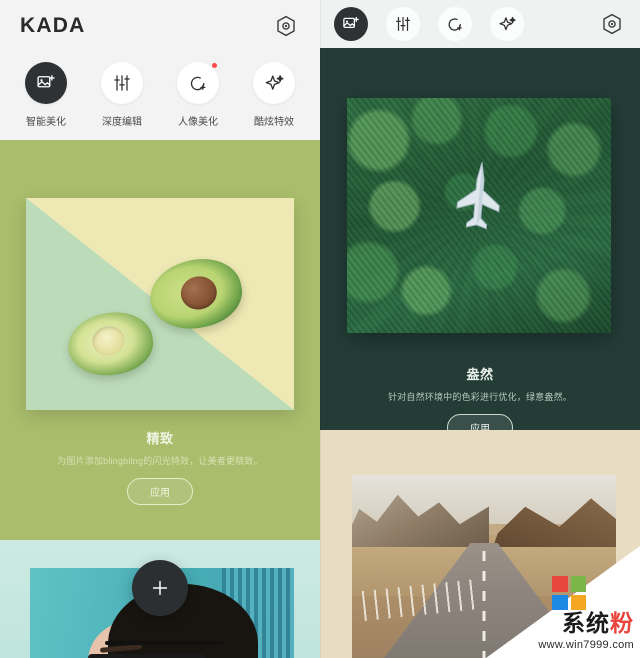 This screenshot has width=640, height=658. Describe the element at coordinates (160, 588) in the screenshot. I see `add-photo-button-left` at that location.